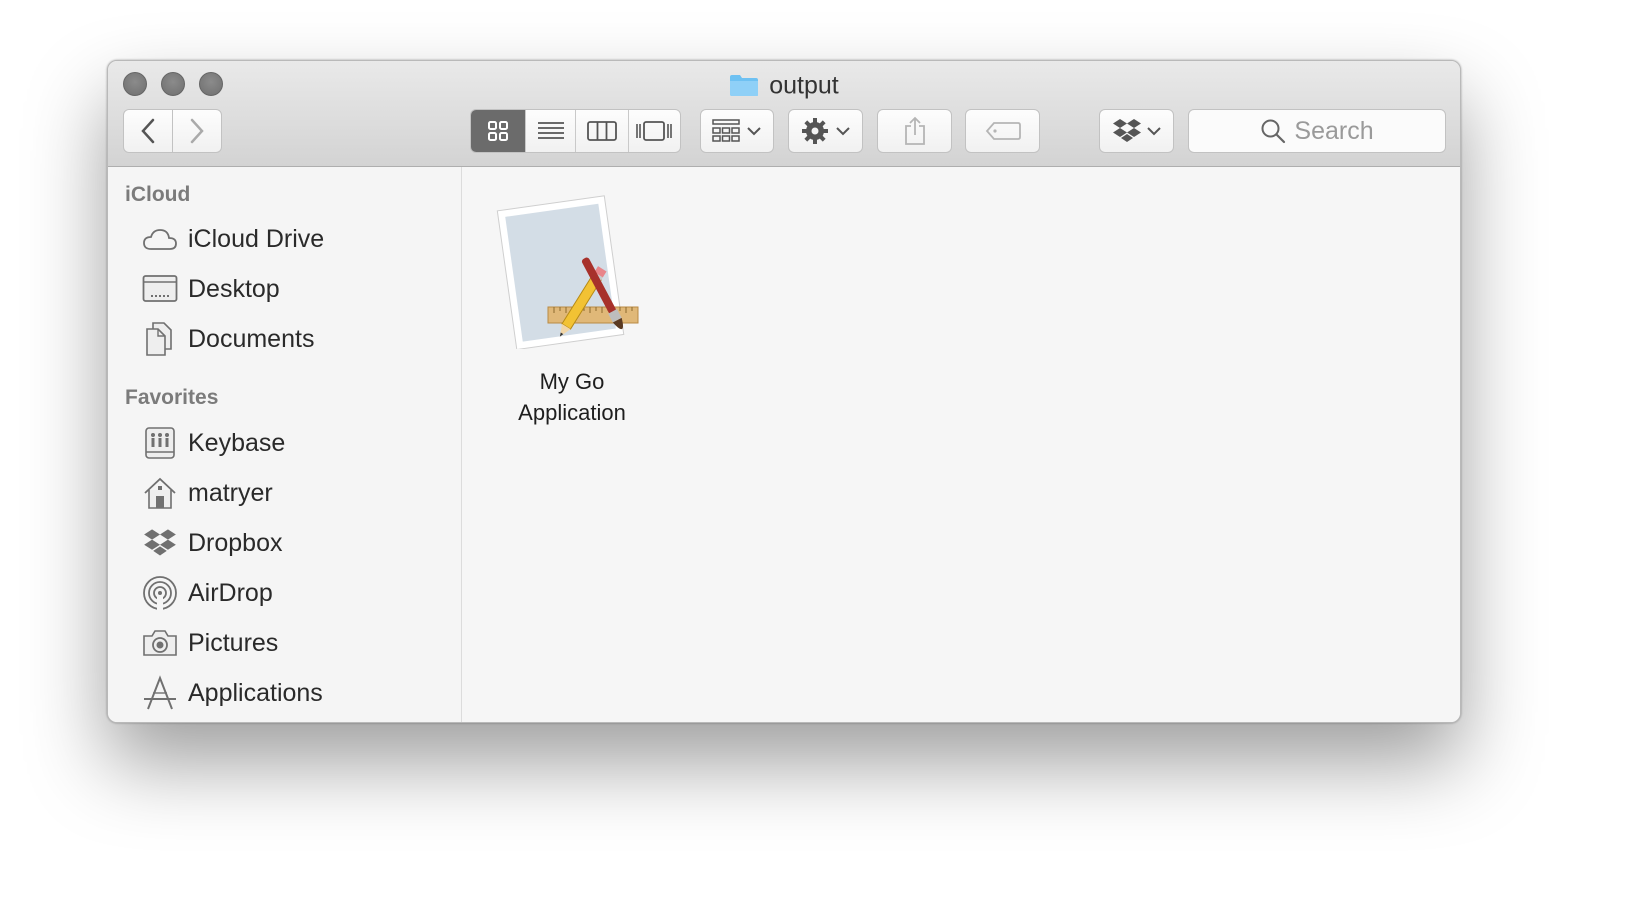  I want to click on cover-flow-icon, so click(654, 131).